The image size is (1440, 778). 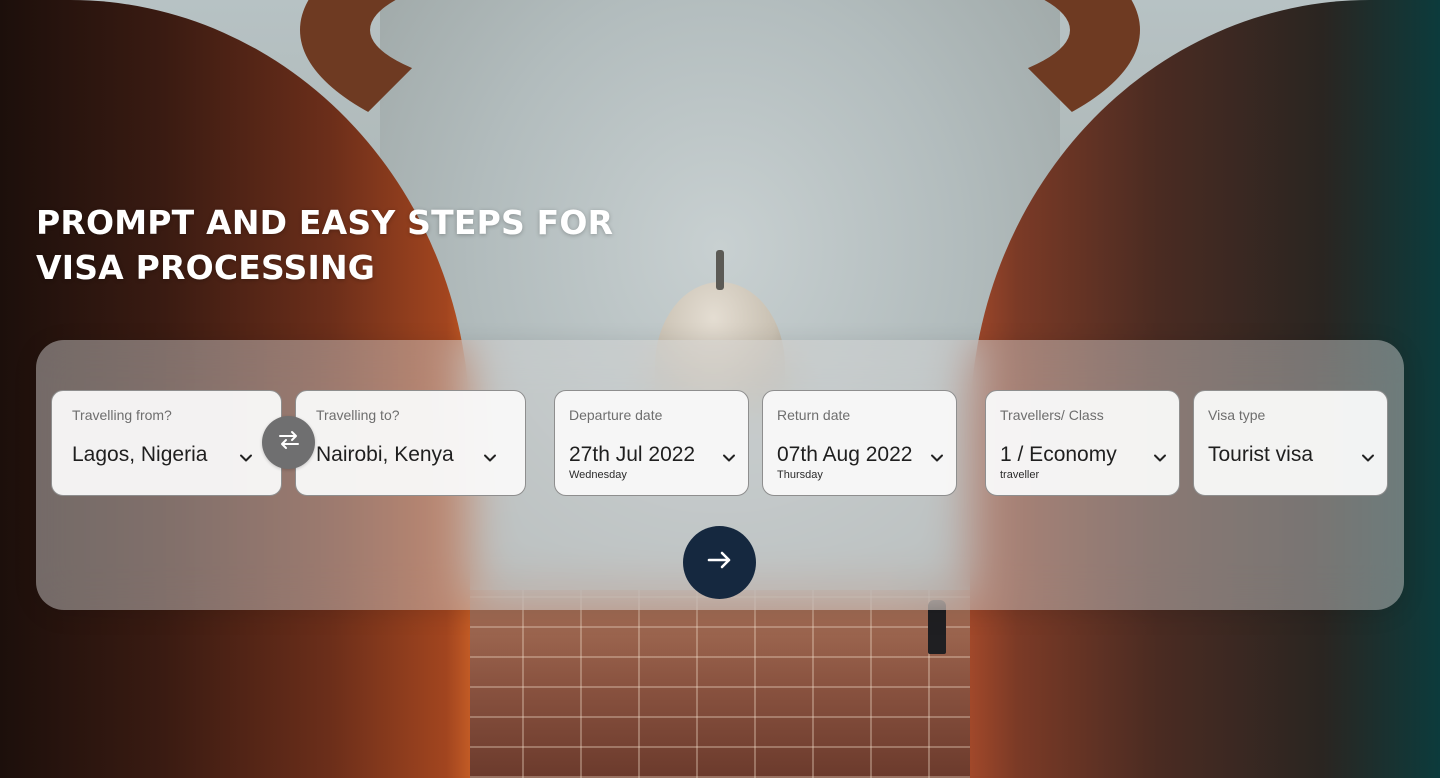 What do you see at coordinates (1052, 415) in the screenshot?
I see `travellers-class-label: Travellers/ Class` at bounding box center [1052, 415].